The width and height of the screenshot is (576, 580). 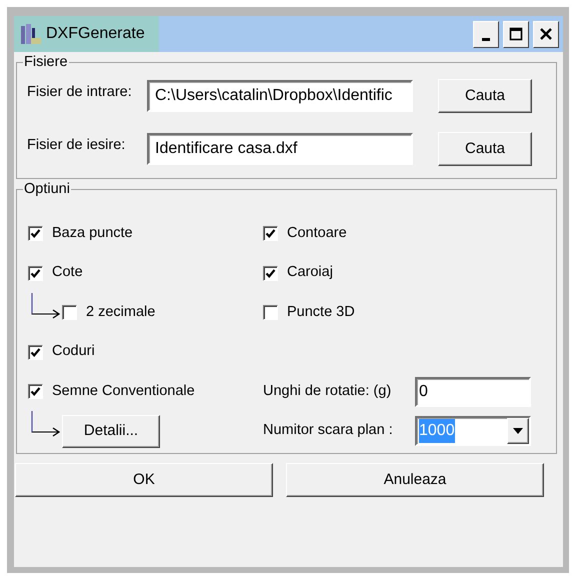 I want to click on maximize-icon, so click(x=516, y=34).